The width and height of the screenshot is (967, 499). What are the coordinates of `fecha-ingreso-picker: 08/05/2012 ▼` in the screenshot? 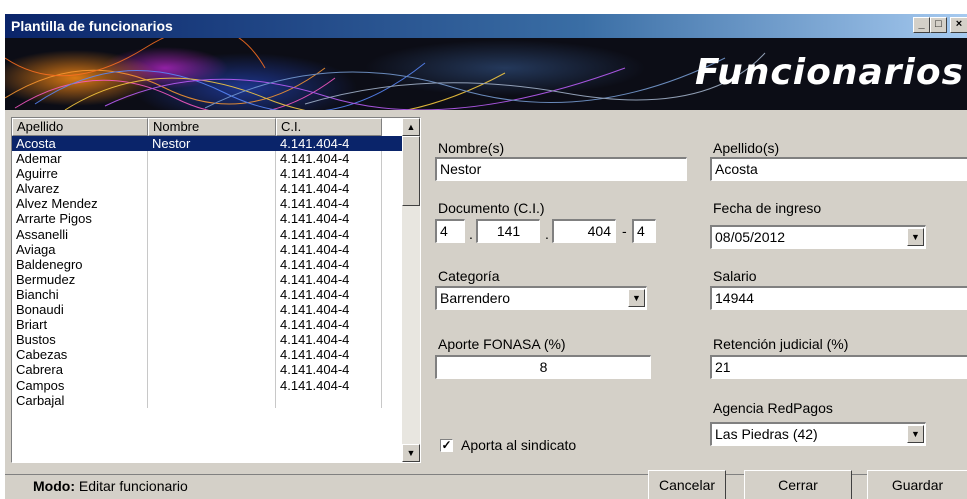 It's located at (818, 237).